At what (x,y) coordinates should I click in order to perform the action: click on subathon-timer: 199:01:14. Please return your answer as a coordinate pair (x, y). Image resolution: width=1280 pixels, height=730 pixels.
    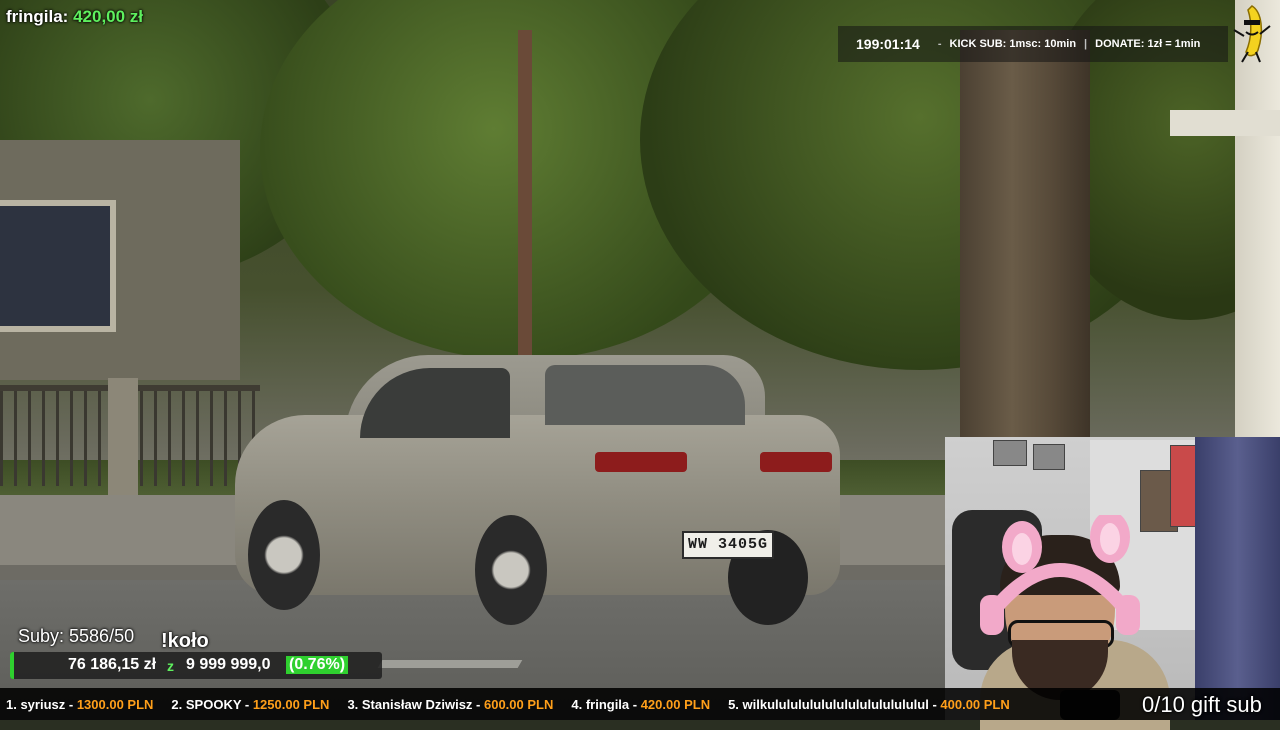
    Looking at the image, I should click on (888, 44).